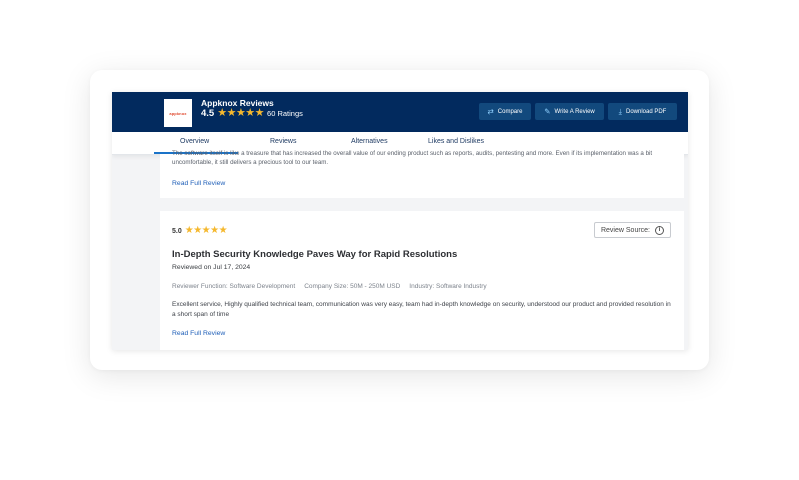  Describe the element at coordinates (369, 141) in the screenshot. I see `tab-alternatives: Alternatives` at that location.